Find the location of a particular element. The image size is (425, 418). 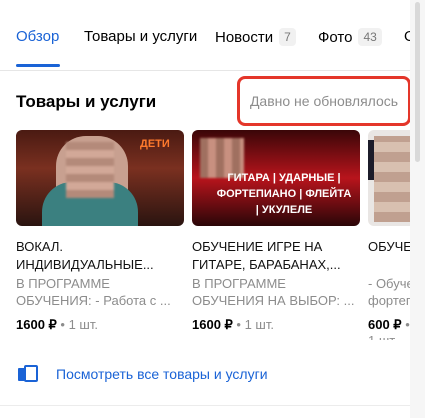

product-image: ДЕТИ is located at coordinates (100, 178).